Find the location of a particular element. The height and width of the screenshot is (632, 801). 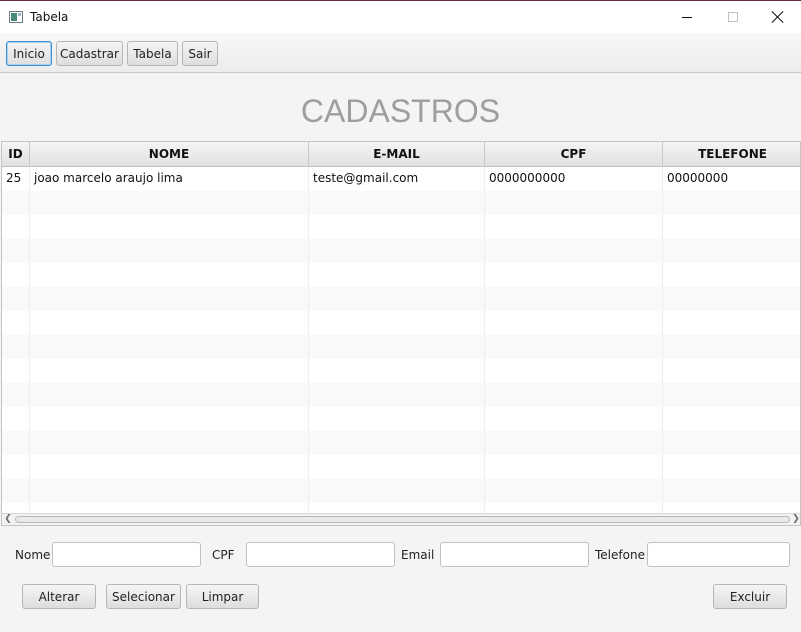

scroll-left-icon: ❮ is located at coordinates (8, 519).